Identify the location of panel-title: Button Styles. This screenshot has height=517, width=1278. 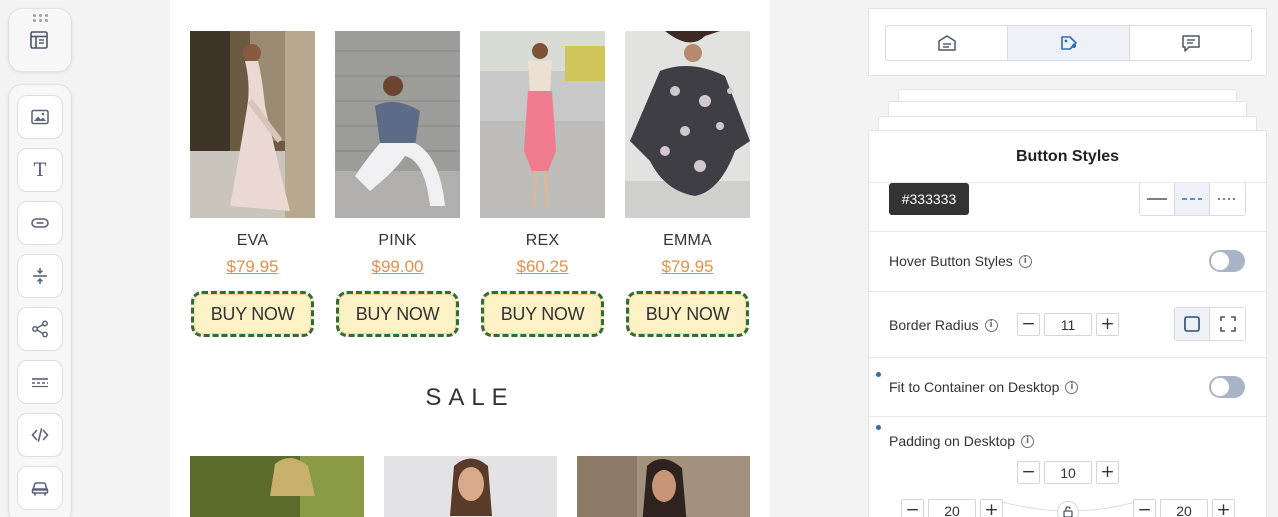
(1067, 157).